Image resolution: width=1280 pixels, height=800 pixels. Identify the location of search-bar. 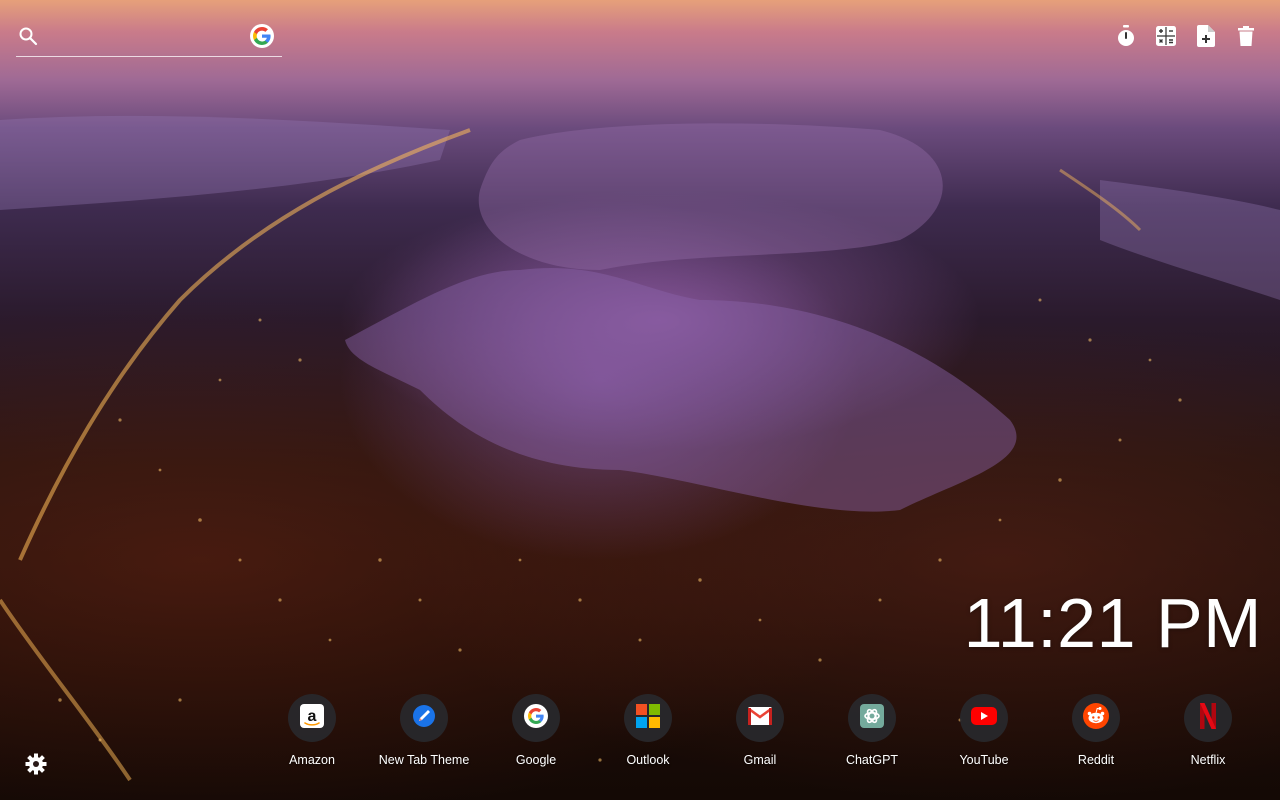
(149, 39).